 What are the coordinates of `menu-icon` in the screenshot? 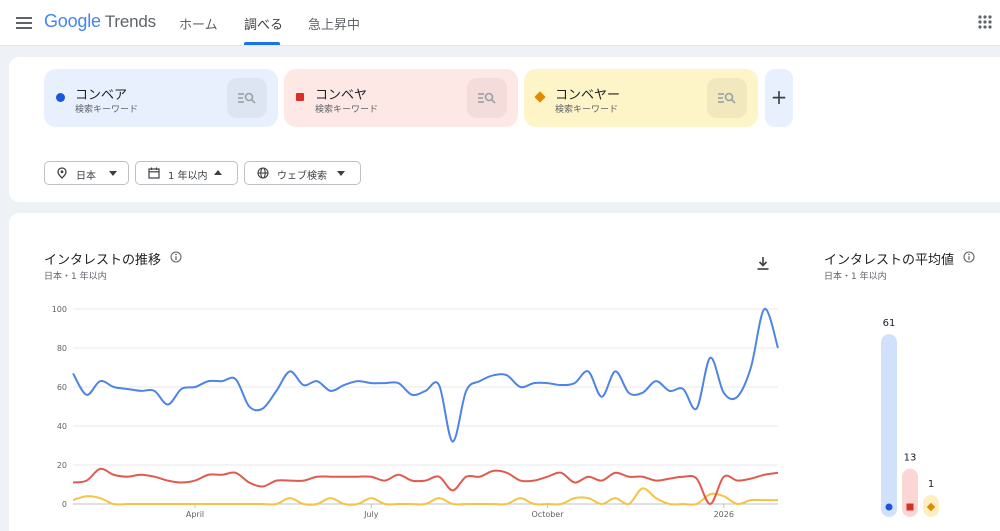 It's located at (24, 23).